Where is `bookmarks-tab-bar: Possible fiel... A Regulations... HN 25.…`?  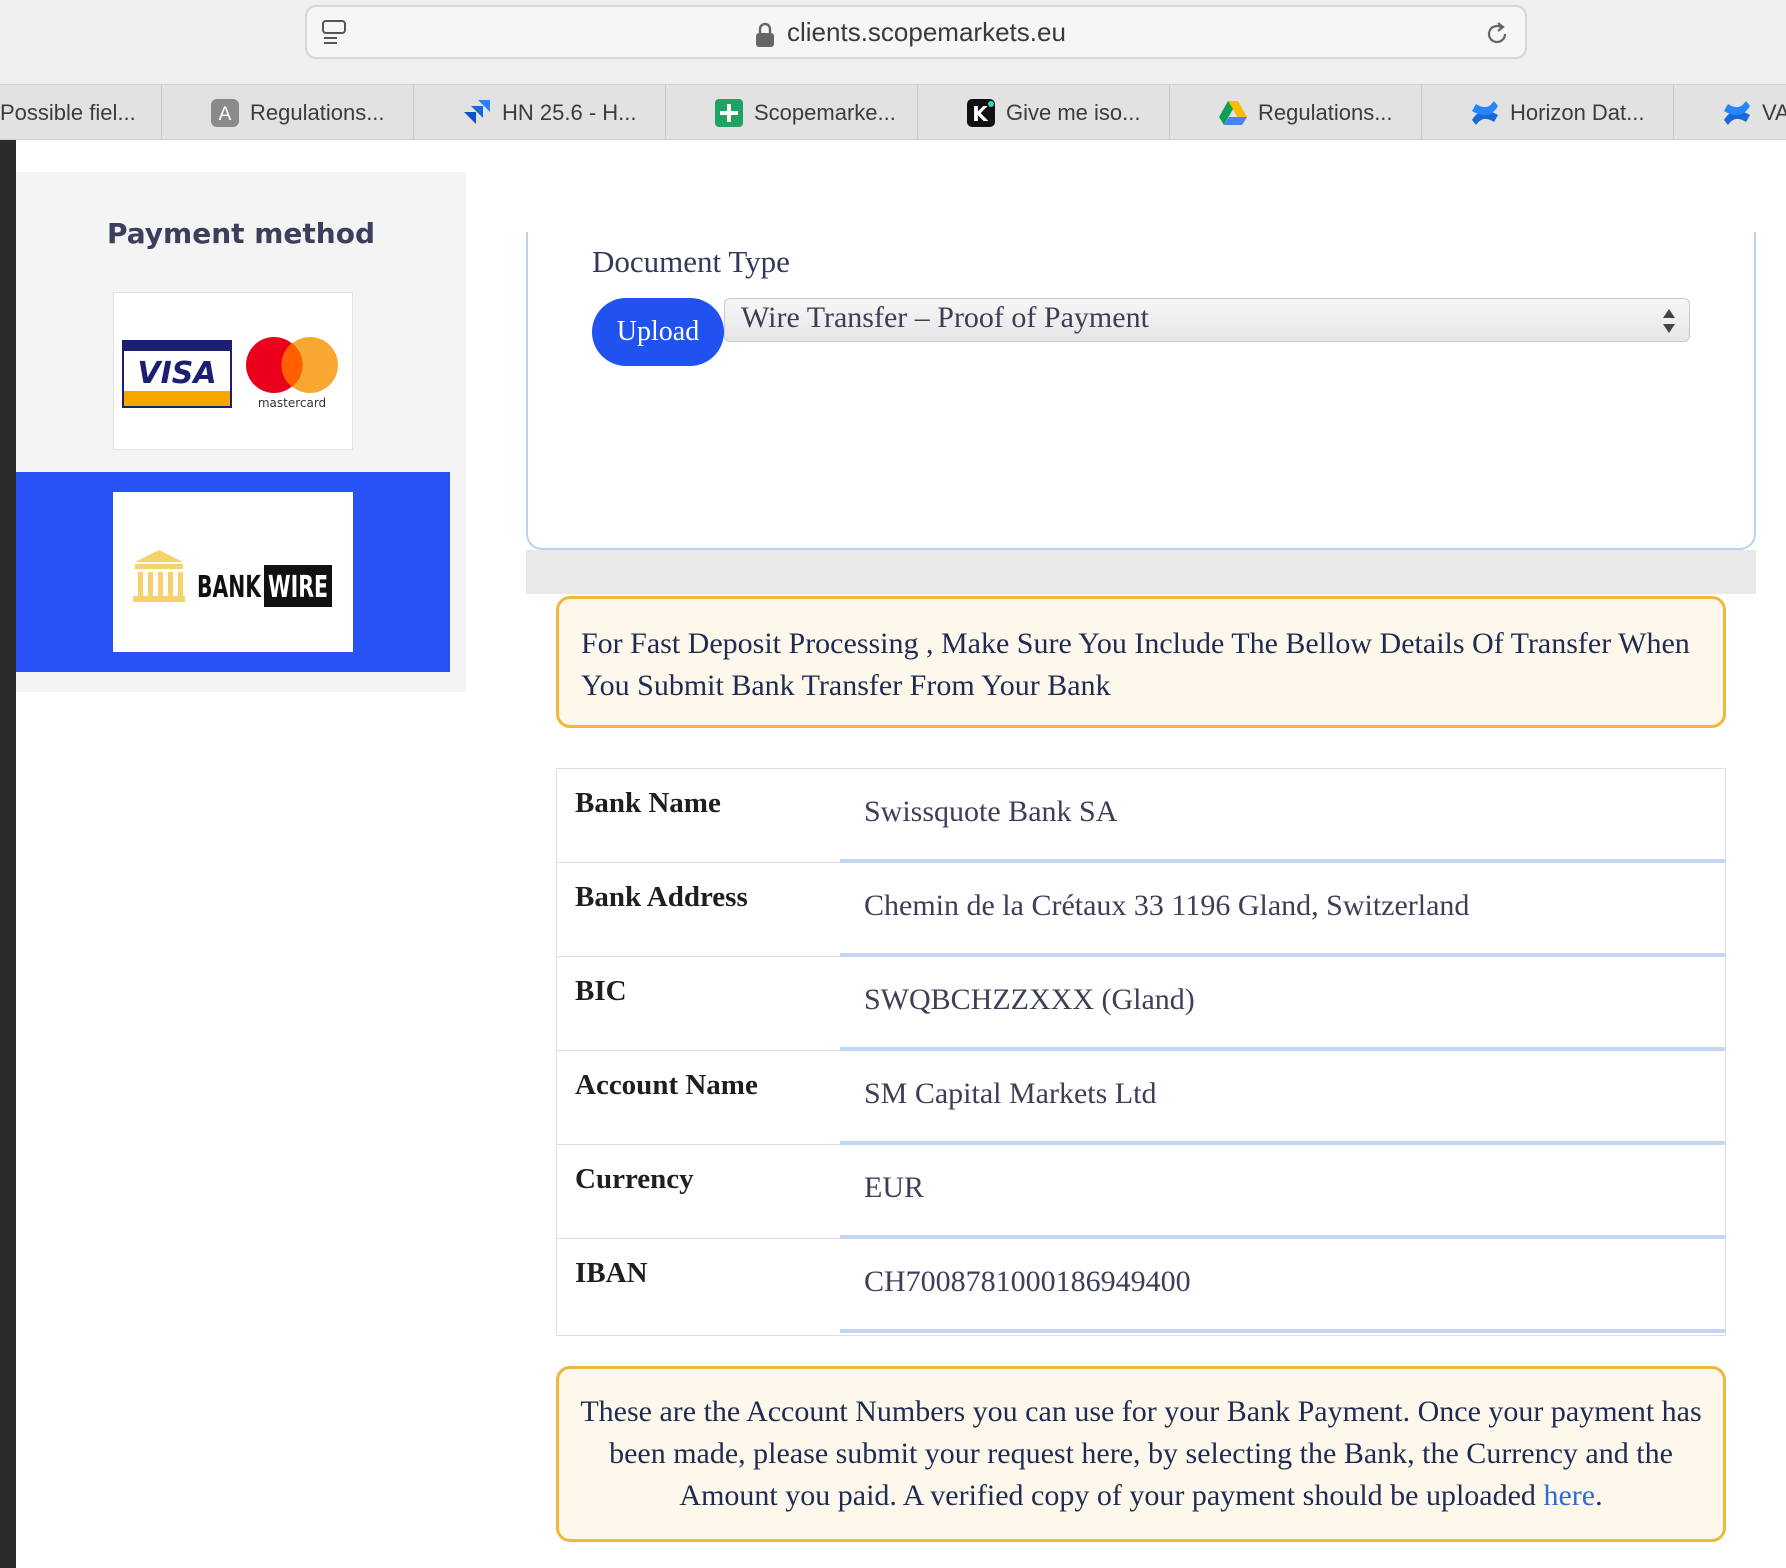
bookmarks-tab-bar: Possible fiel... A Regulations... HN 25.… is located at coordinates (893, 112).